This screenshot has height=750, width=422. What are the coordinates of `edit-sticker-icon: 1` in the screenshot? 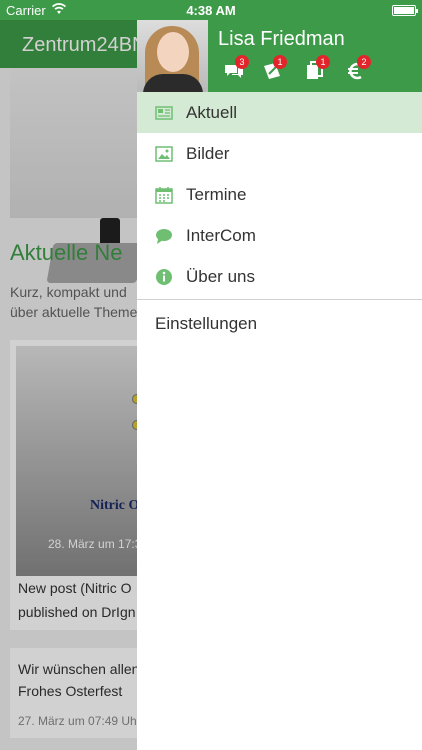 It's located at (274, 68).